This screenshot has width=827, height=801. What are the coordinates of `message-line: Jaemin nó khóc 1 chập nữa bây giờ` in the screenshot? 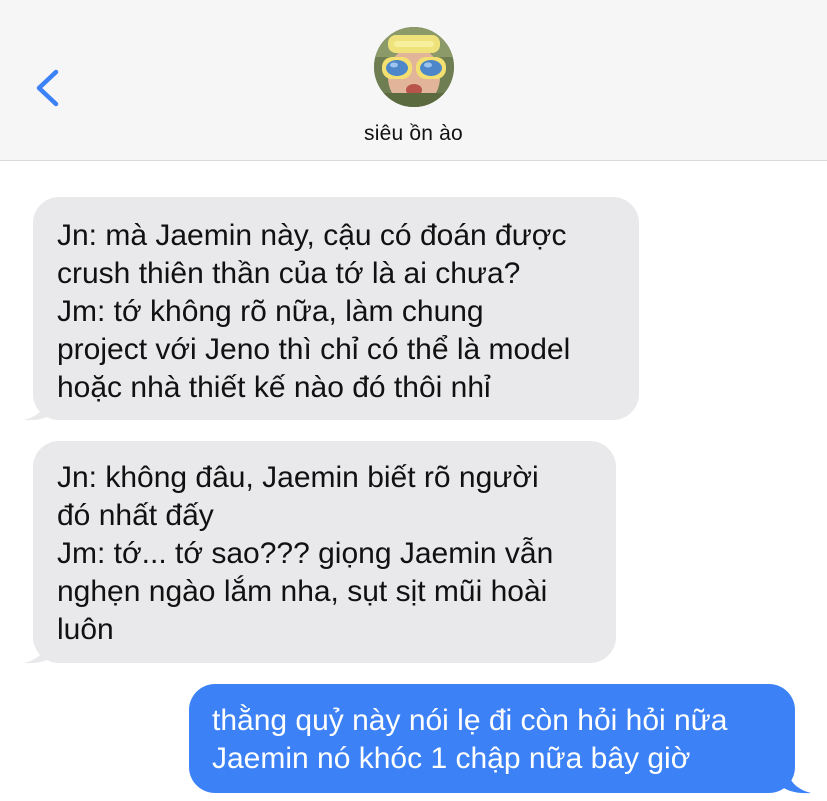 It's located at (451, 758).